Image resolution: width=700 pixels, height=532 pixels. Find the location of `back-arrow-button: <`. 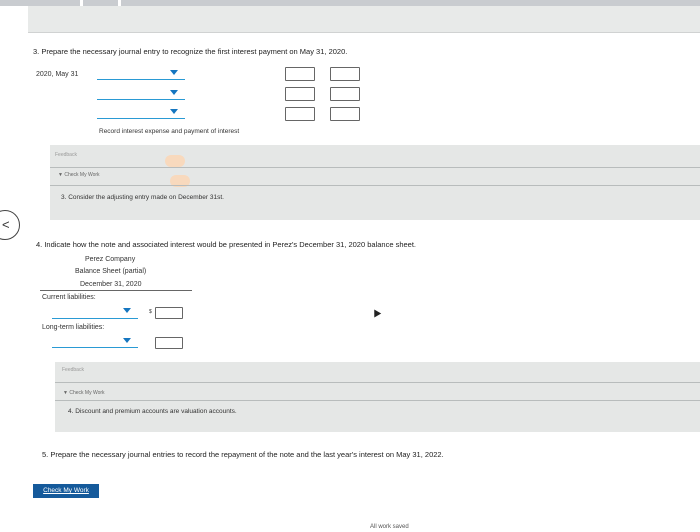

back-arrow-button: < is located at coordinates (10, 225).